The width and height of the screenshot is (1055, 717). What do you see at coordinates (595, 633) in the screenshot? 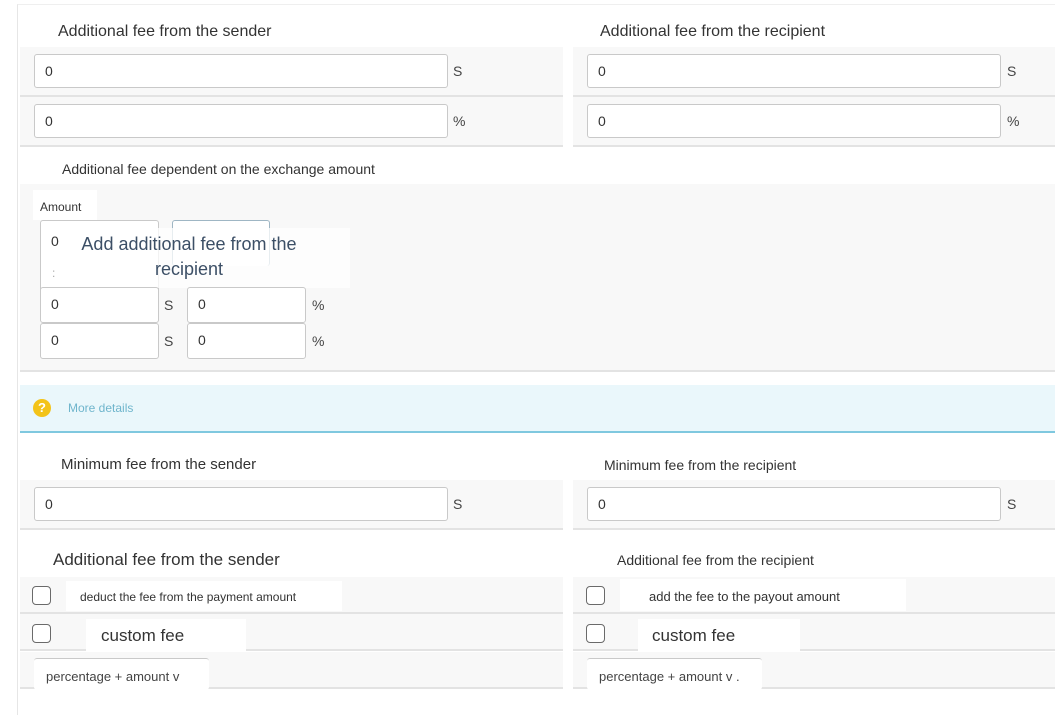
I see `recipient-custom-fee-checkbox` at bounding box center [595, 633].